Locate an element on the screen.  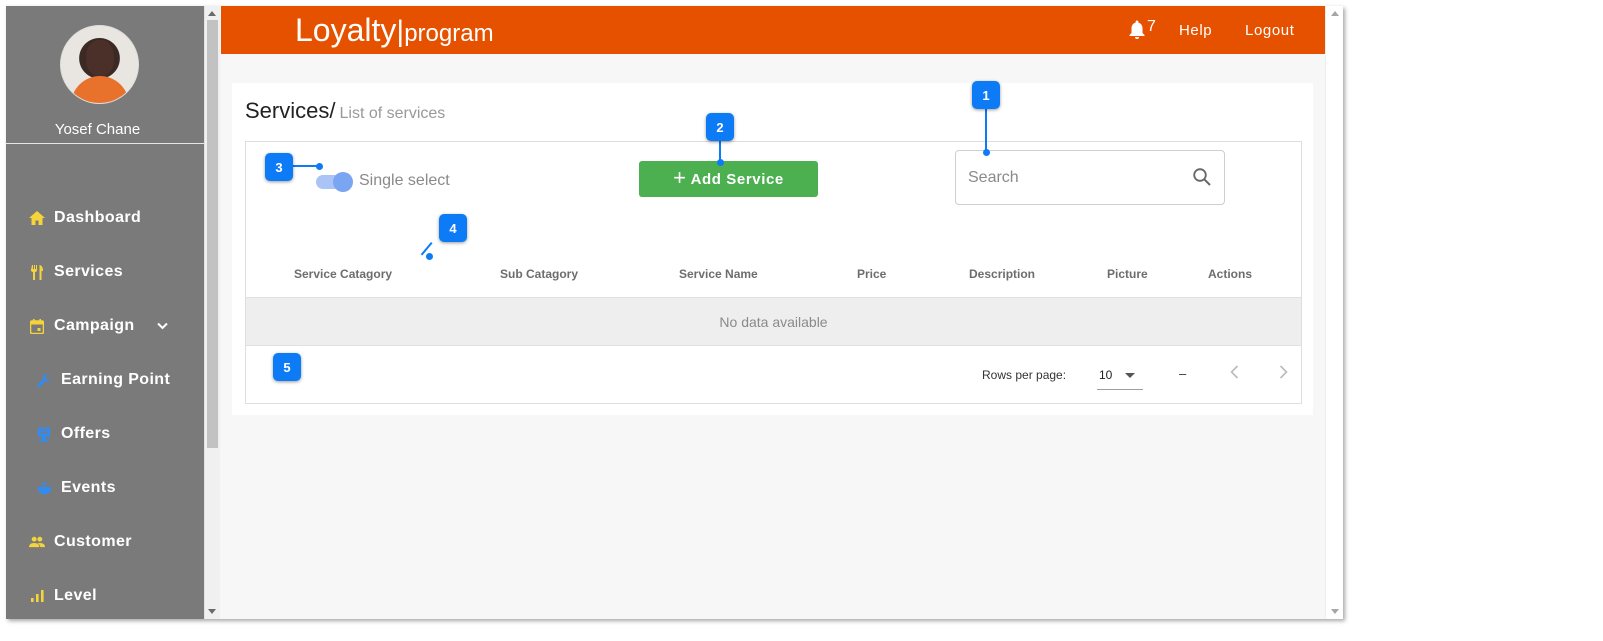
notifications-button: 7 is located at coordinates (1142, 31).